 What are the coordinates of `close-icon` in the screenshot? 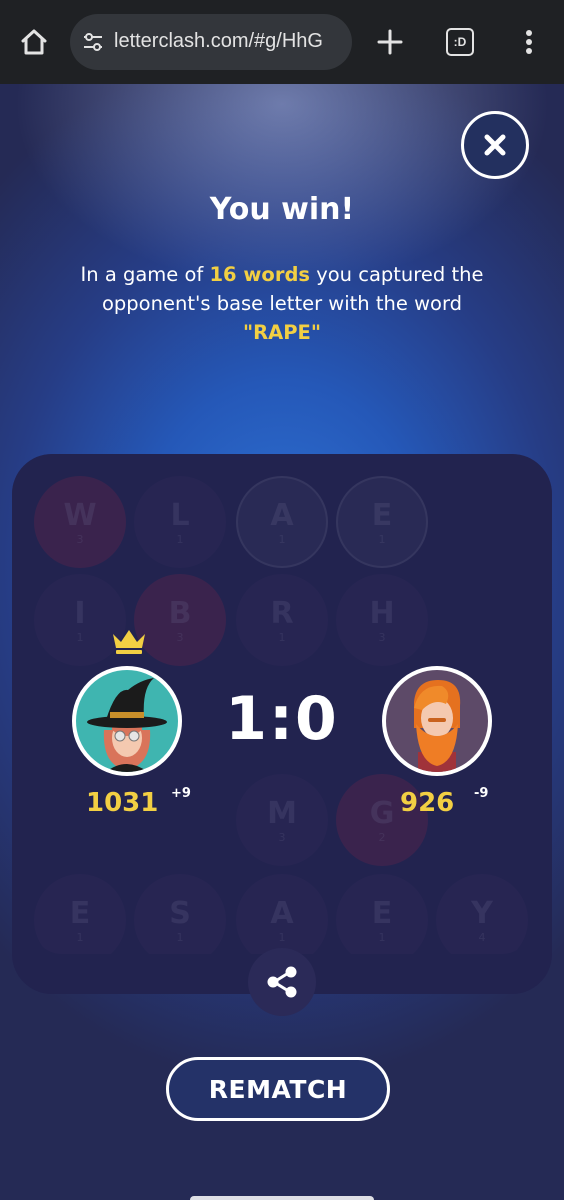 It's located at (495, 145).